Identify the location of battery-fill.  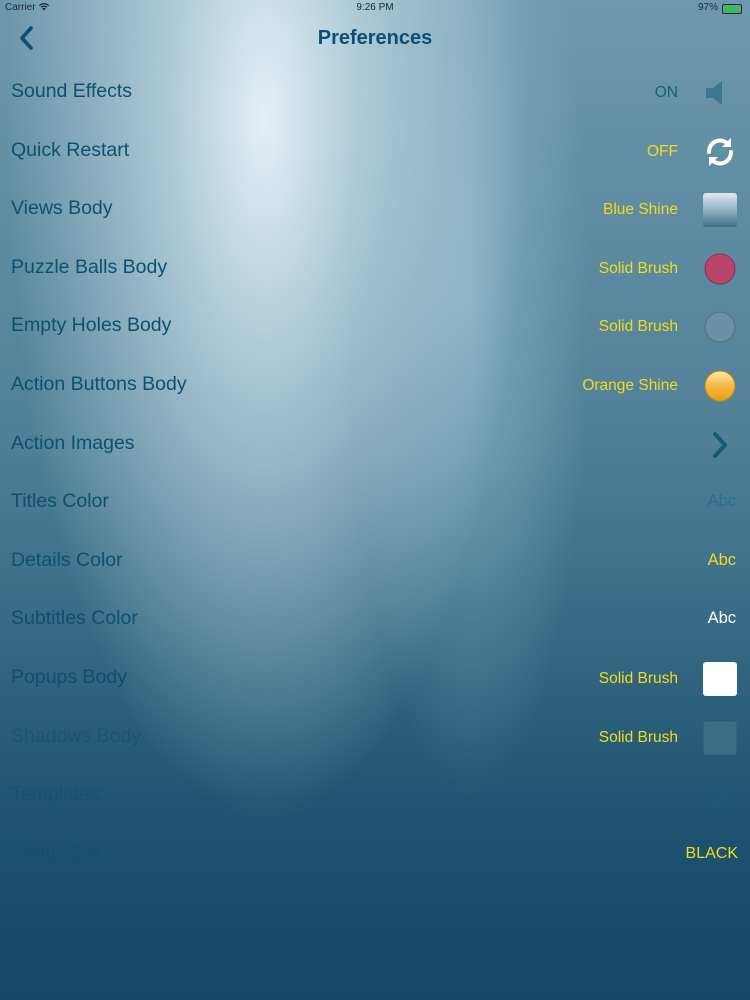
(731, 9).